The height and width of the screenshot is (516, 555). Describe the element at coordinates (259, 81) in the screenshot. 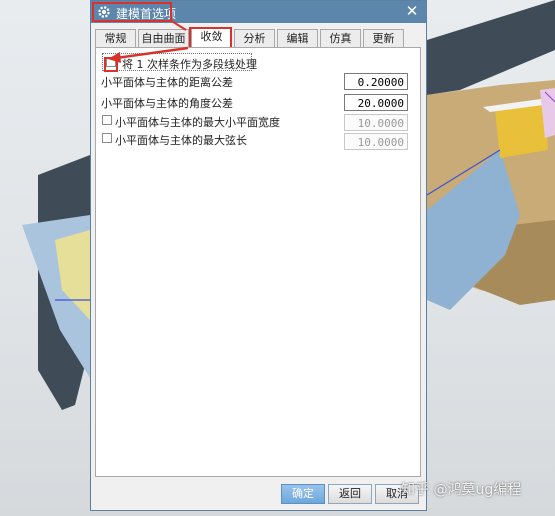

I see `distance-tolerance-row: 小平面体与主体的距离公差` at that location.